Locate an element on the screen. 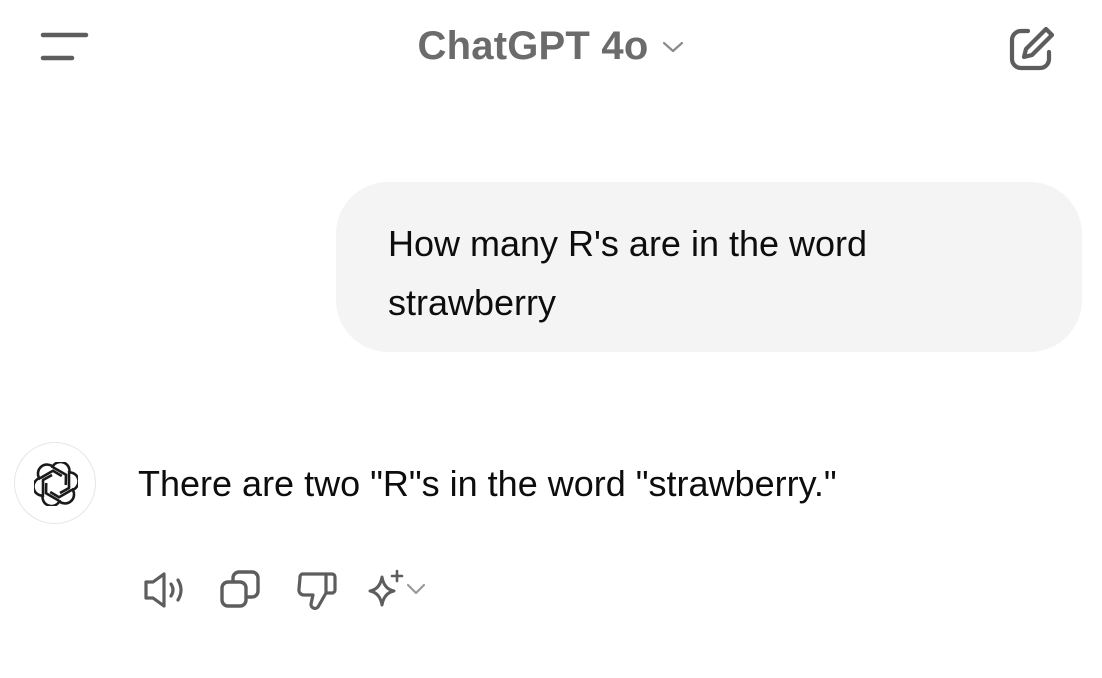  copy-button is located at coordinates (241, 590).